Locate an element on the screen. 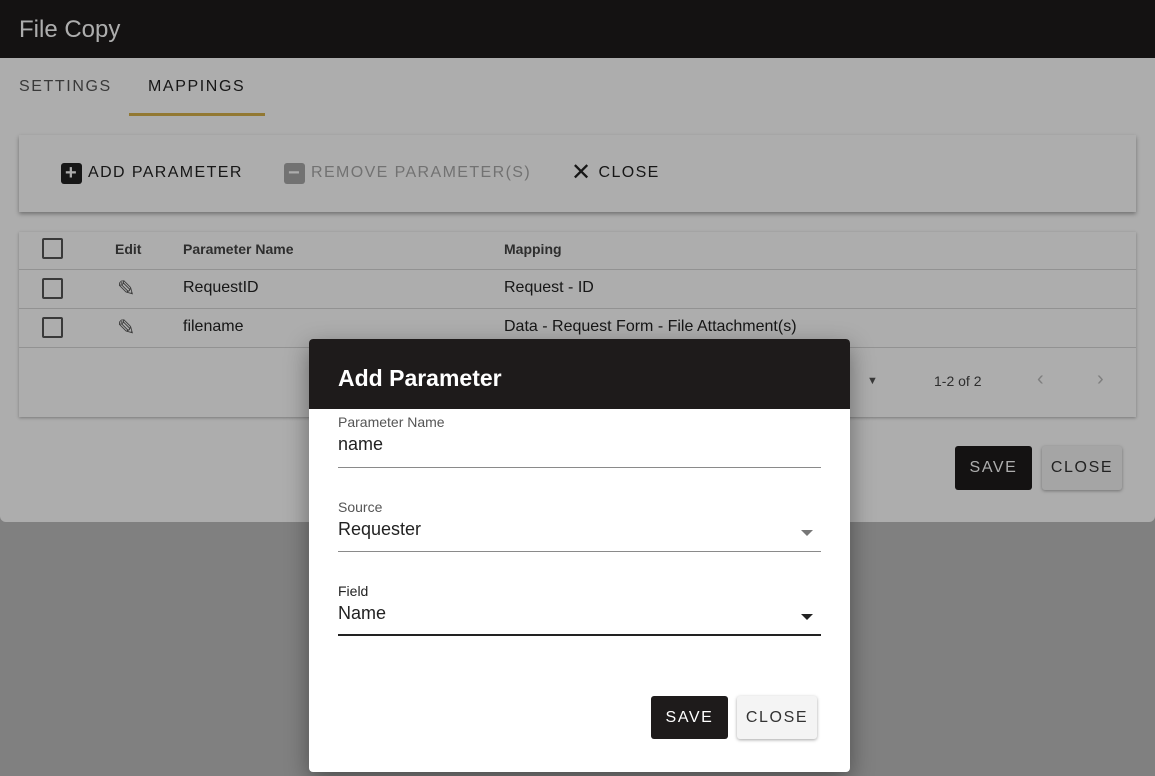 The image size is (1155, 776). field-value: Name is located at coordinates (362, 613).